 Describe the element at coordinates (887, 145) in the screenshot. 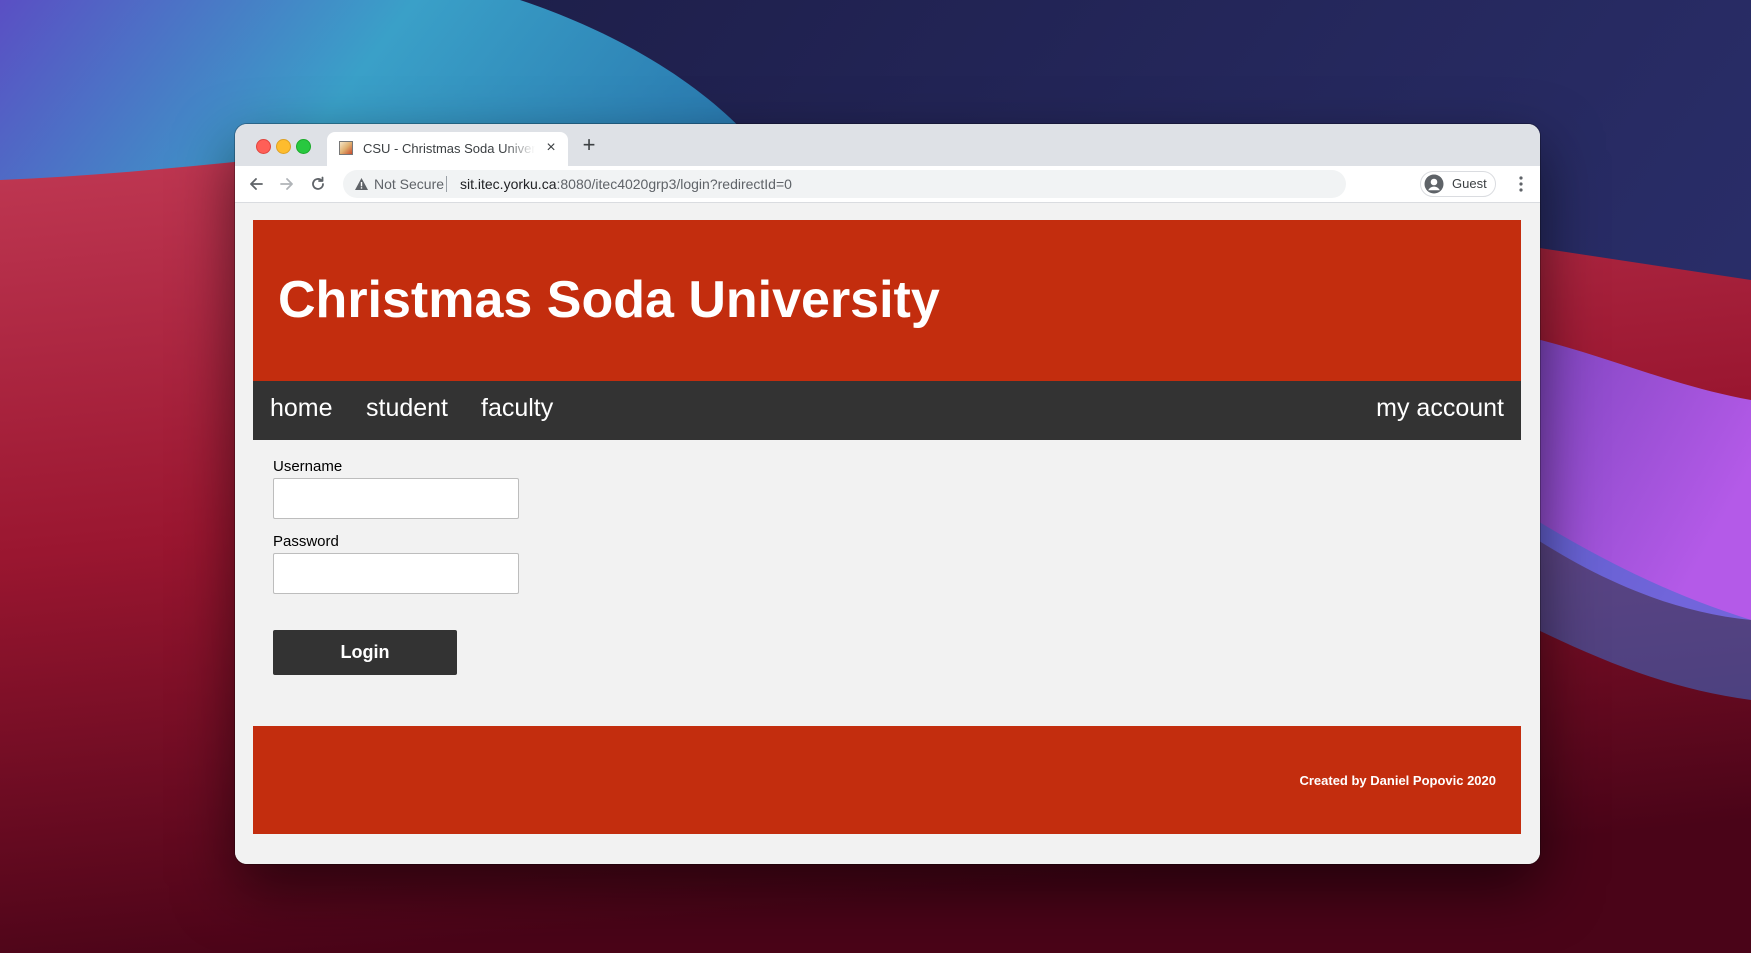

I see `tab-strip: CSU - Christmas Soda University × +` at that location.